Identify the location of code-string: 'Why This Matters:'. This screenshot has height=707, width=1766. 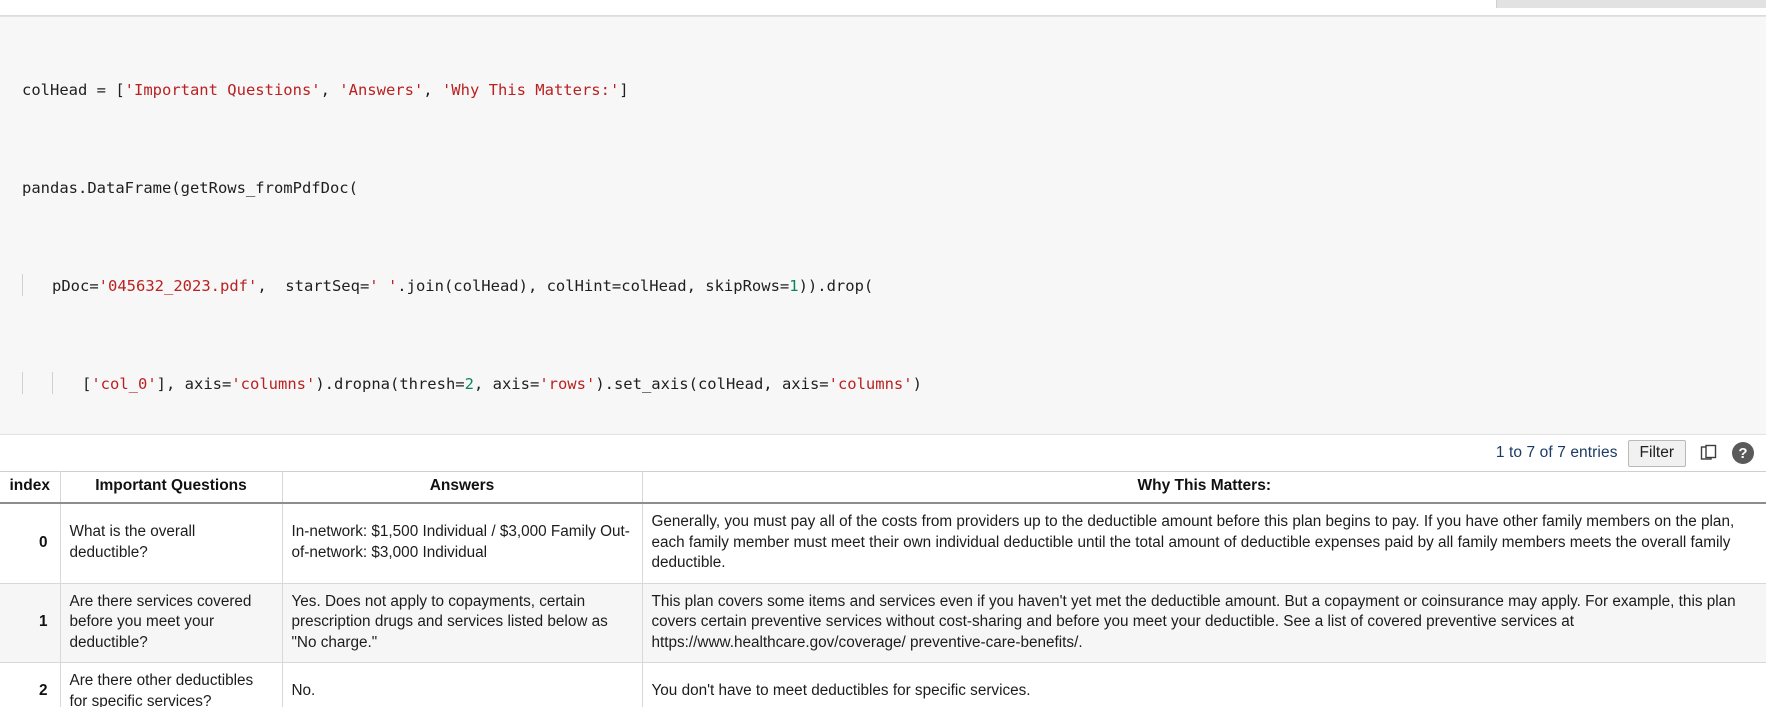
(530, 90).